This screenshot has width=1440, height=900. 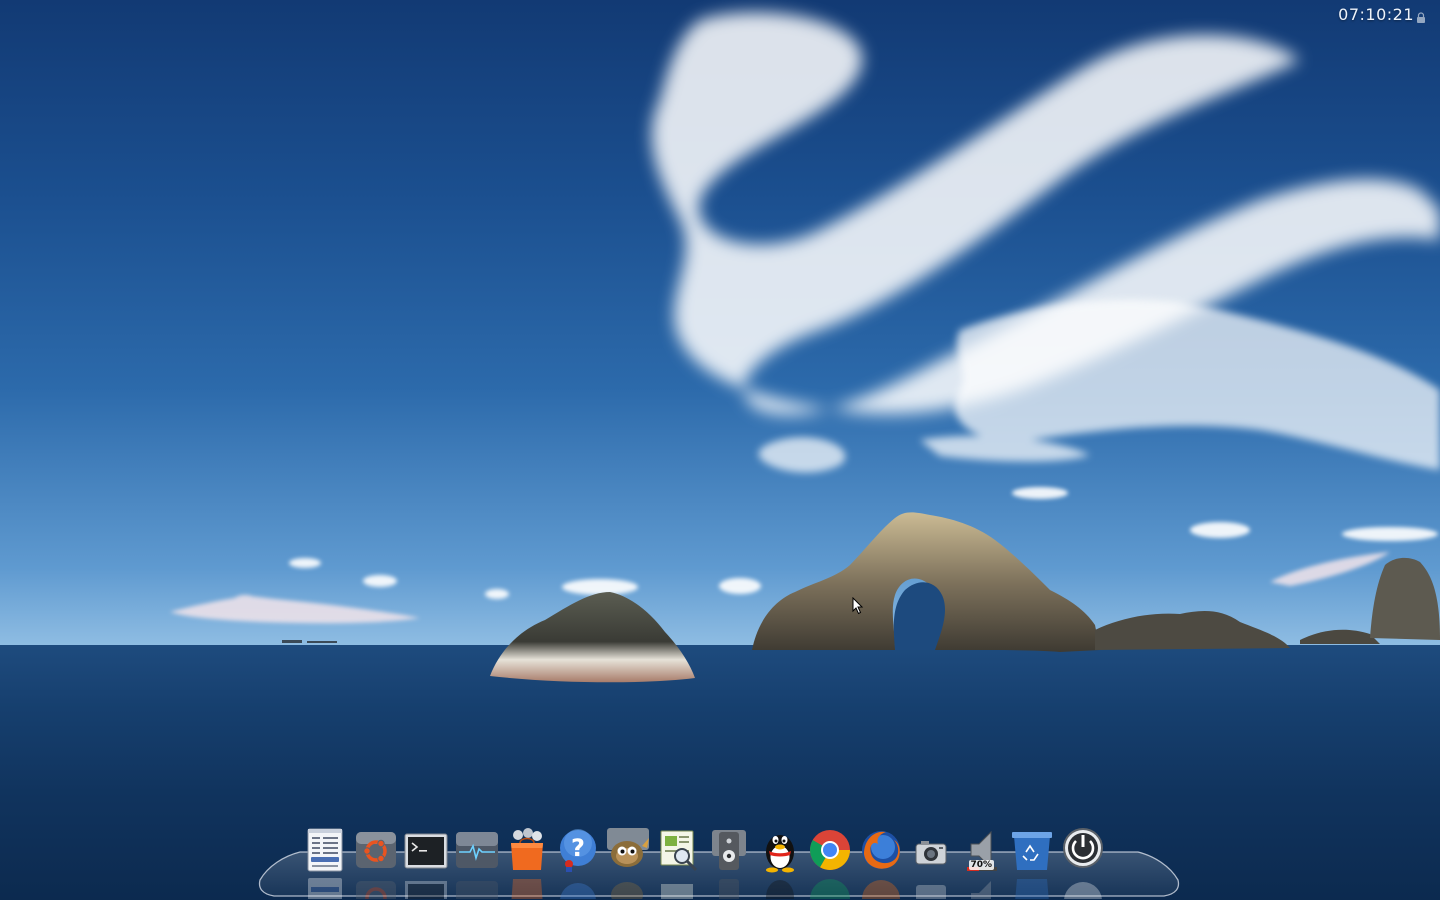 I want to click on dock-item-help: ?, so click(x=578, y=863).